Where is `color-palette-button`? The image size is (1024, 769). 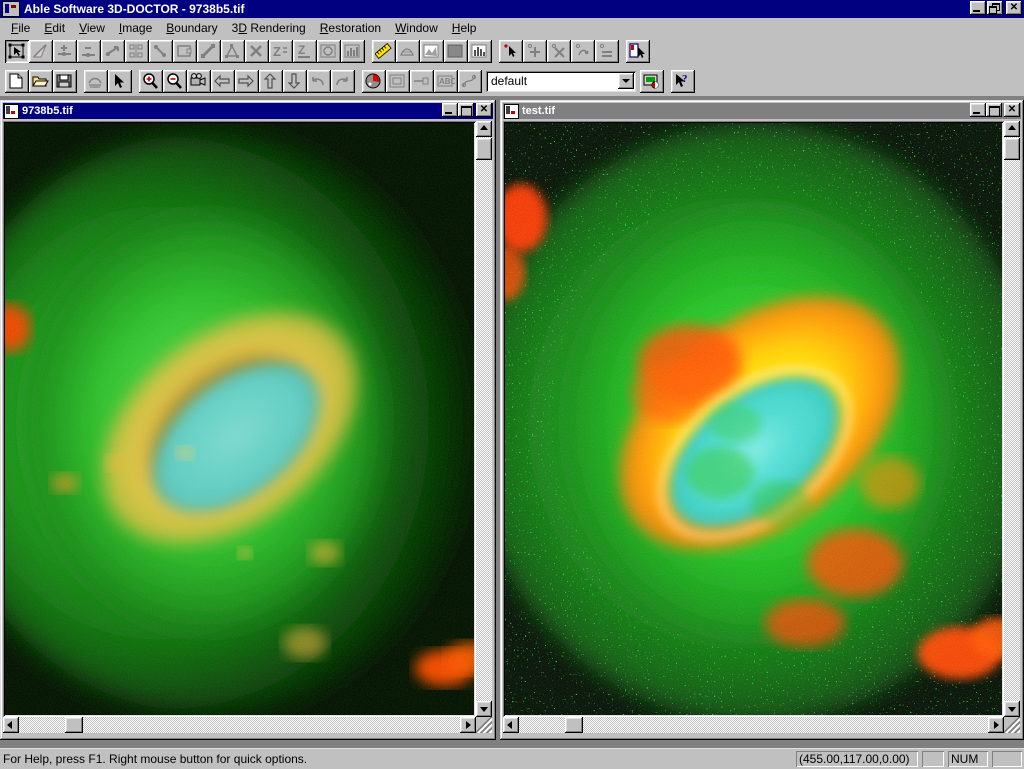
color-palette-button is located at coordinates (374, 81).